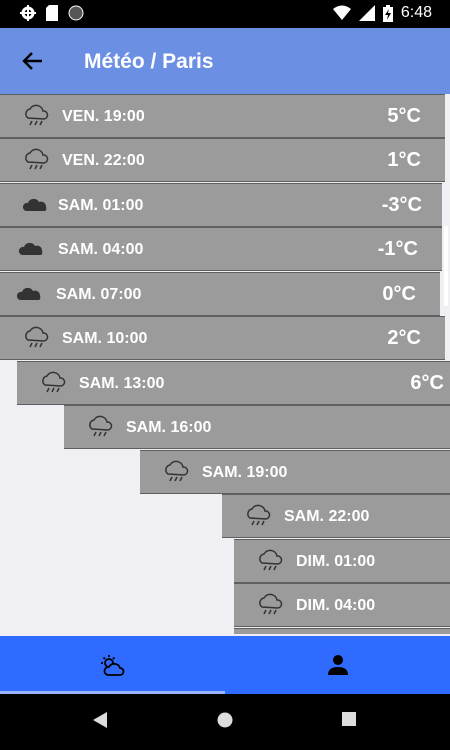  What do you see at coordinates (222, 160) in the screenshot?
I see `forecast-row: VEN. 22:00 1°C` at bounding box center [222, 160].